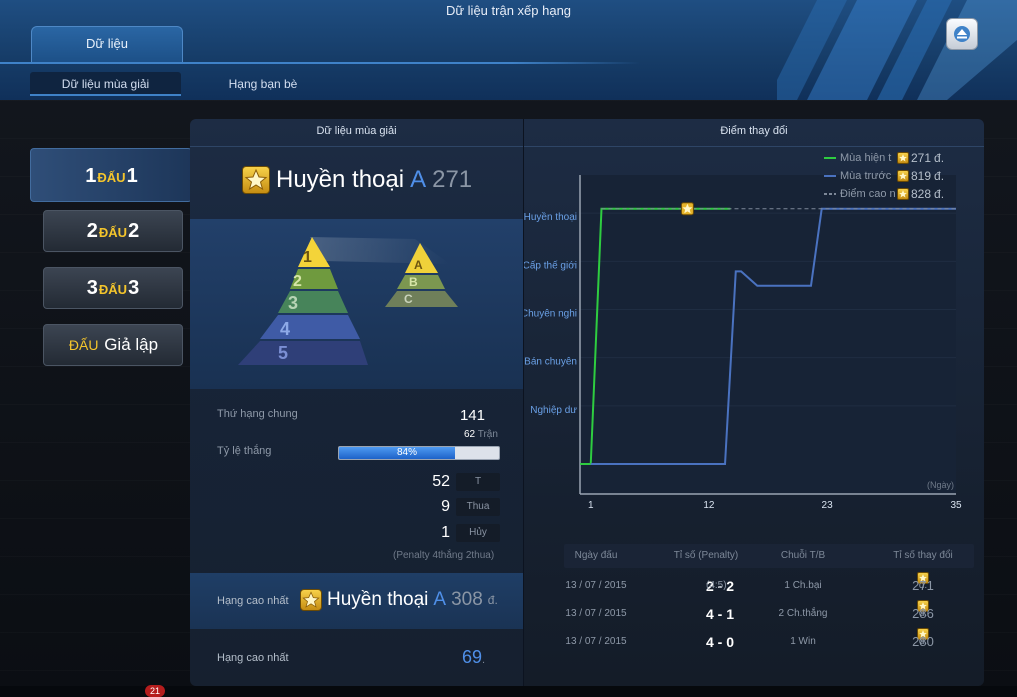 This screenshot has height=697, width=1017. Describe the element at coordinates (297, 281) in the screenshot. I see `tier-label: 2` at that location.